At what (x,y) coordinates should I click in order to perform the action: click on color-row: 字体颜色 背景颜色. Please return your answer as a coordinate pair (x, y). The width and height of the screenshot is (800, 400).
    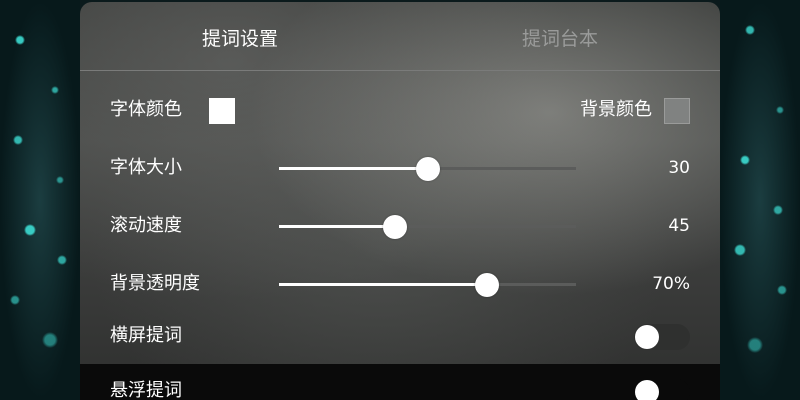
    Looking at the image, I should click on (400, 110).